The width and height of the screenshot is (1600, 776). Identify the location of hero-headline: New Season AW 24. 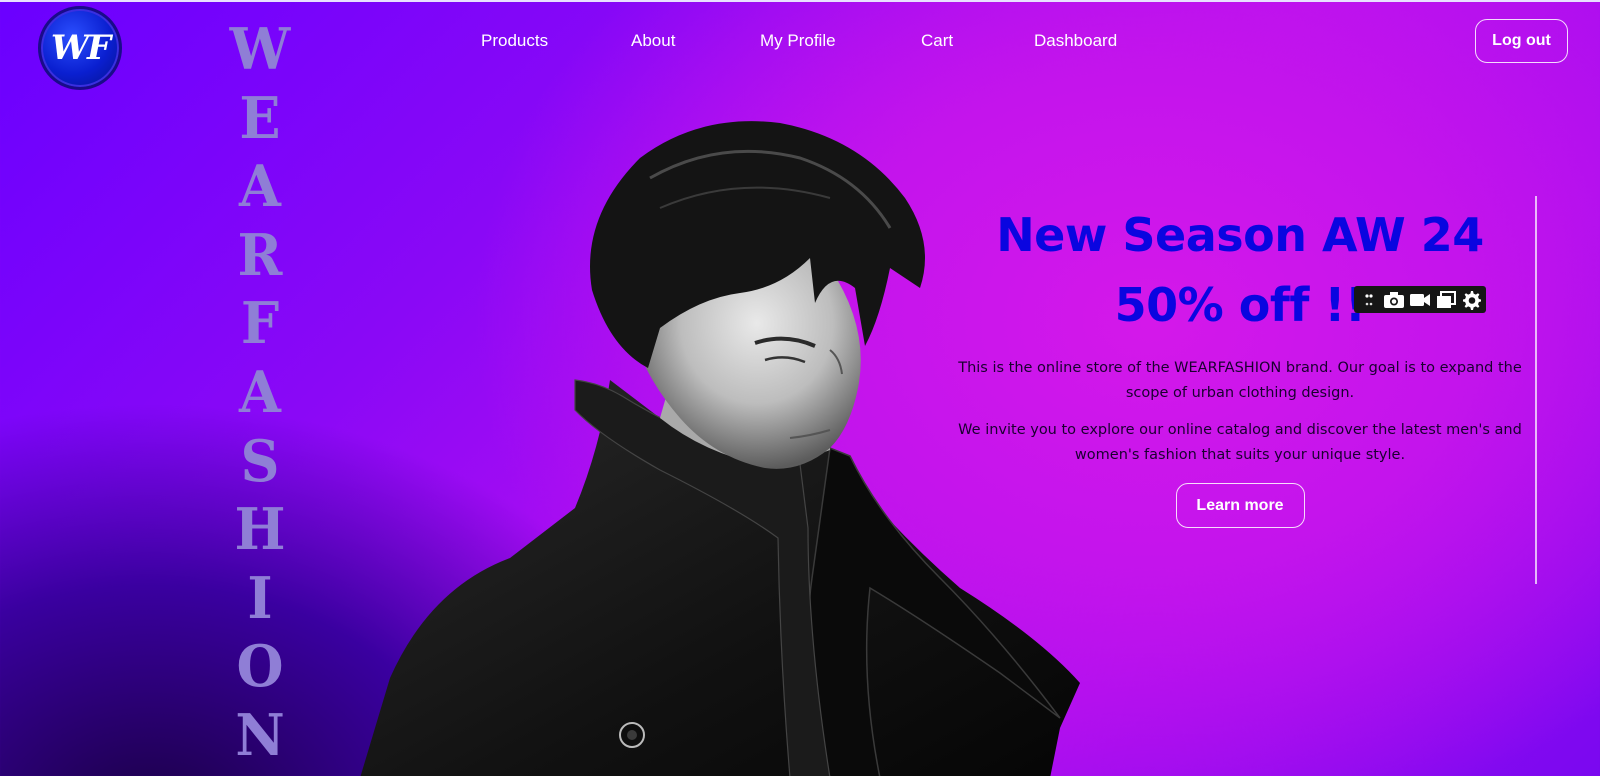
(1240, 235).